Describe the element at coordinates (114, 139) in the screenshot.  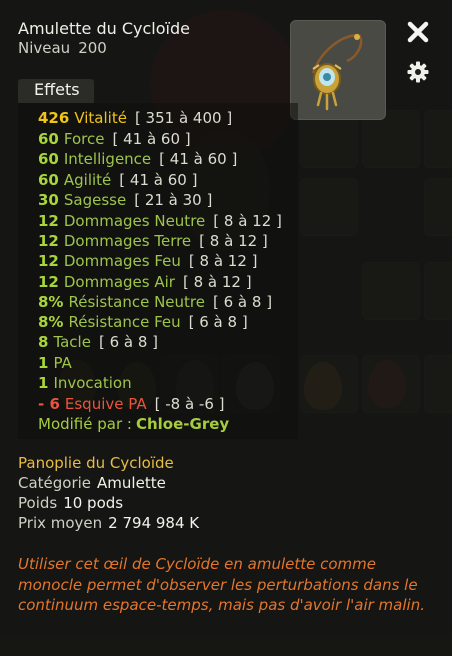
I see `effect-strength: 60 Force[ 41 à 60 ]` at that location.